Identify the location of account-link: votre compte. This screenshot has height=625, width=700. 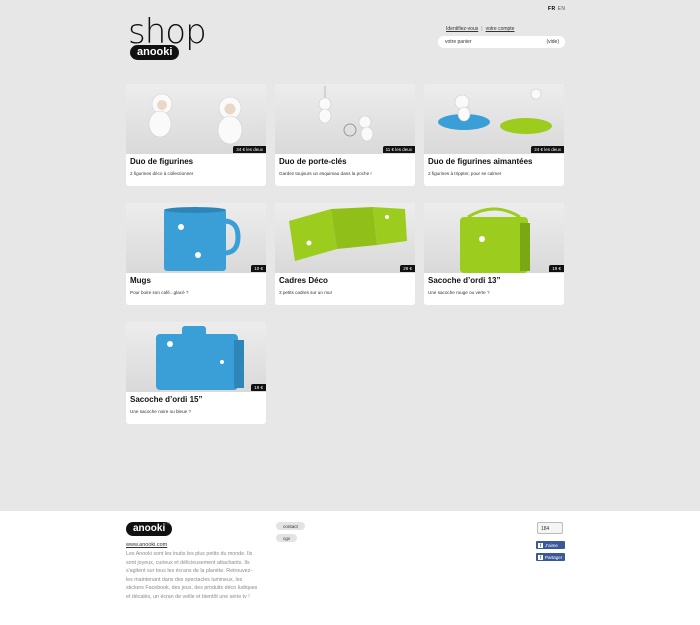
(500, 29).